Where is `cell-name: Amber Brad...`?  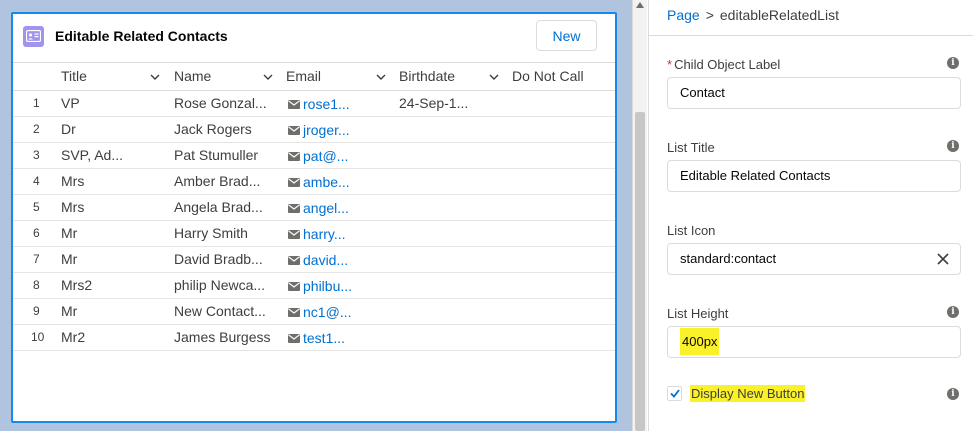
cell-name: Amber Brad... is located at coordinates (217, 182).